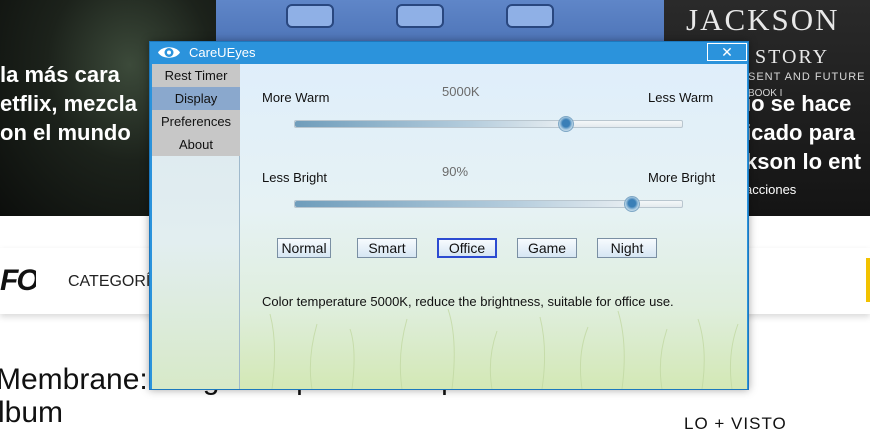 The height and width of the screenshot is (442, 870). What do you see at coordinates (547, 248) in the screenshot?
I see `mode-game-button: Game` at bounding box center [547, 248].